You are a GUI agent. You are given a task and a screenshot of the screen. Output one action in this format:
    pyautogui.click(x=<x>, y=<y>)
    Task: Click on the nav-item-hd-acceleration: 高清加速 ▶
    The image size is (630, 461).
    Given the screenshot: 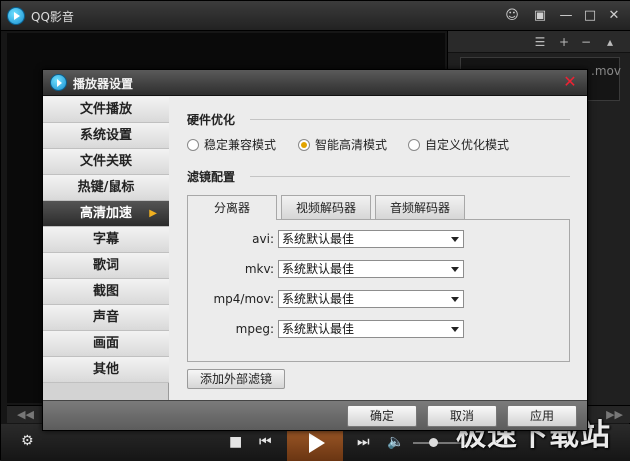 What is the action you would take?
    pyautogui.click(x=106, y=214)
    